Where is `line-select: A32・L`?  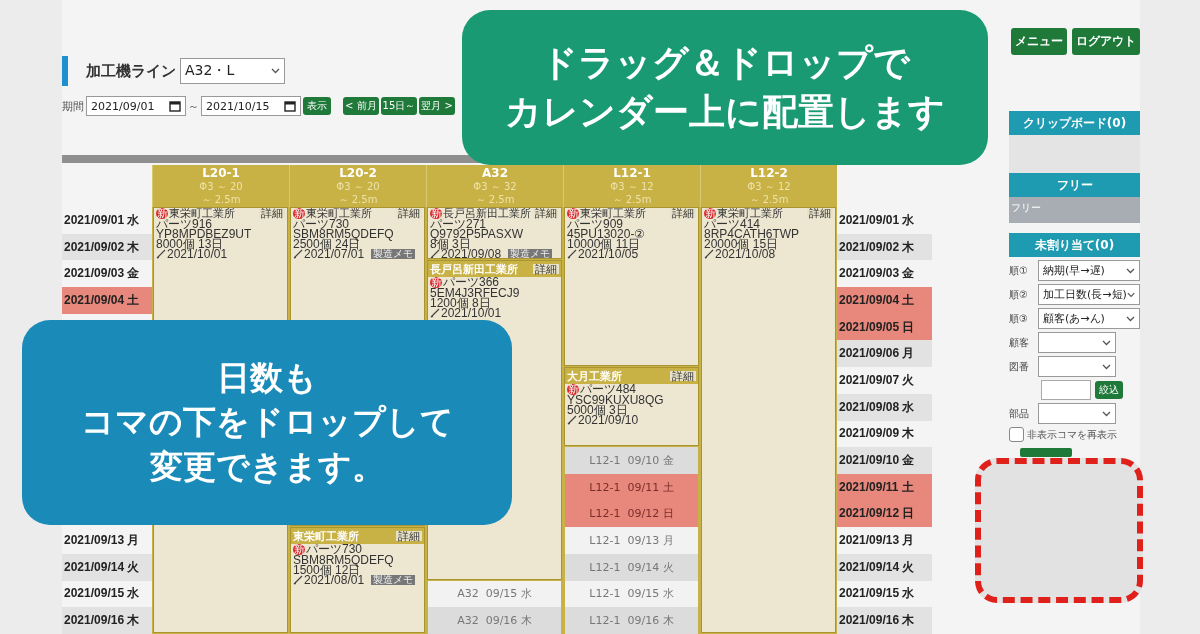
line-select: A32・L is located at coordinates (232, 71).